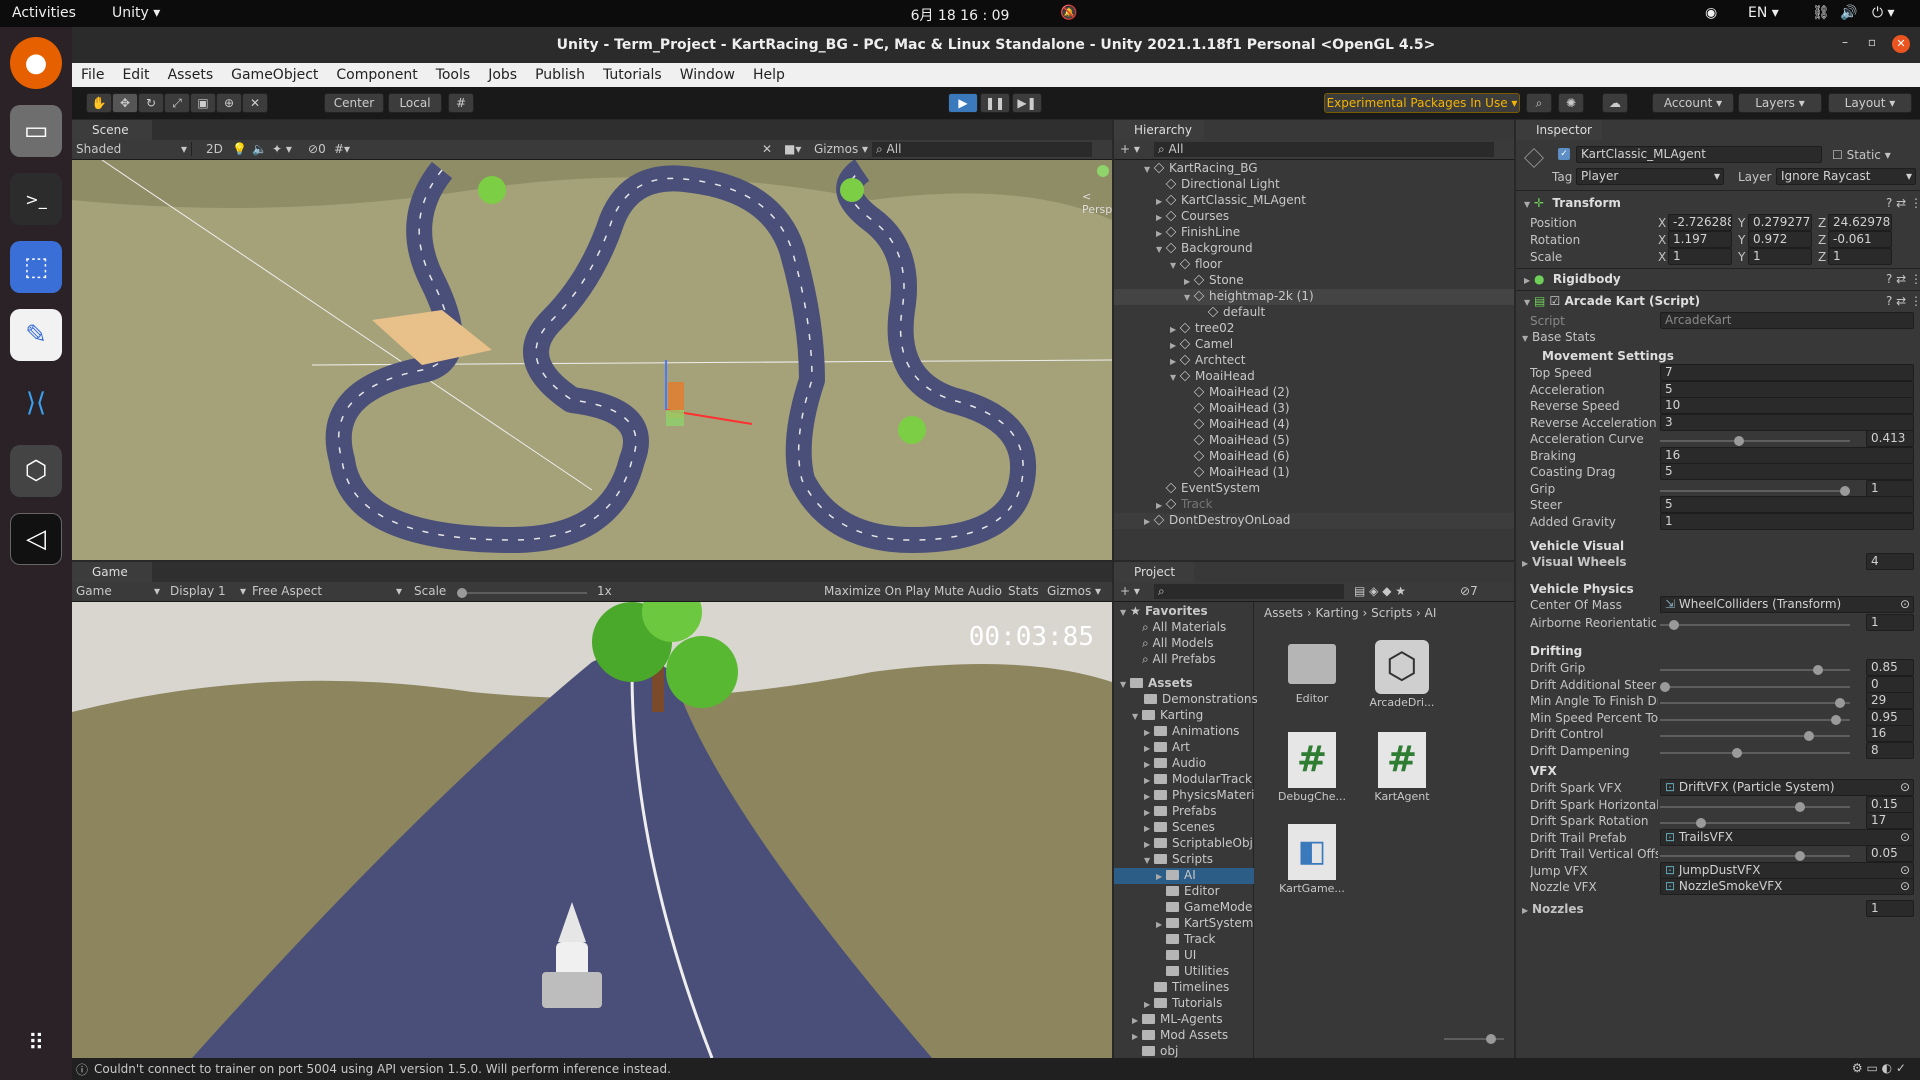  I want to click on scene-gizmos-dropdown: Gizmos ▾, so click(841, 149).